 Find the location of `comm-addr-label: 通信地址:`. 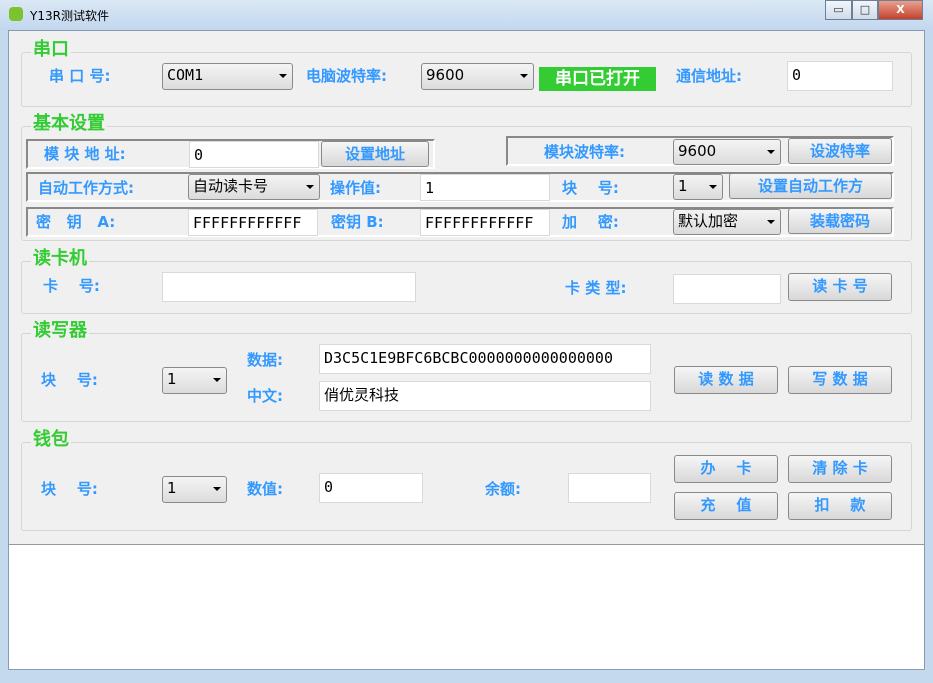

comm-addr-label: 通信地址: is located at coordinates (709, 76).